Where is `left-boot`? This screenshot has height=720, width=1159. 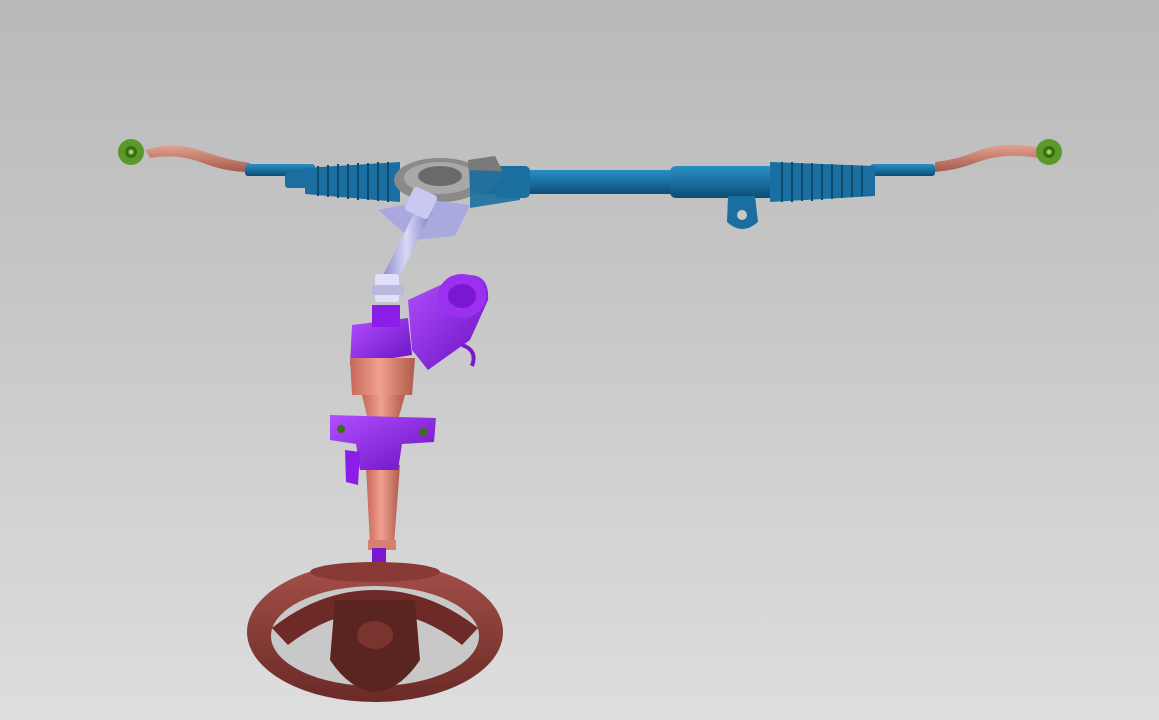
left-boot is located at coordinates (352, 182).